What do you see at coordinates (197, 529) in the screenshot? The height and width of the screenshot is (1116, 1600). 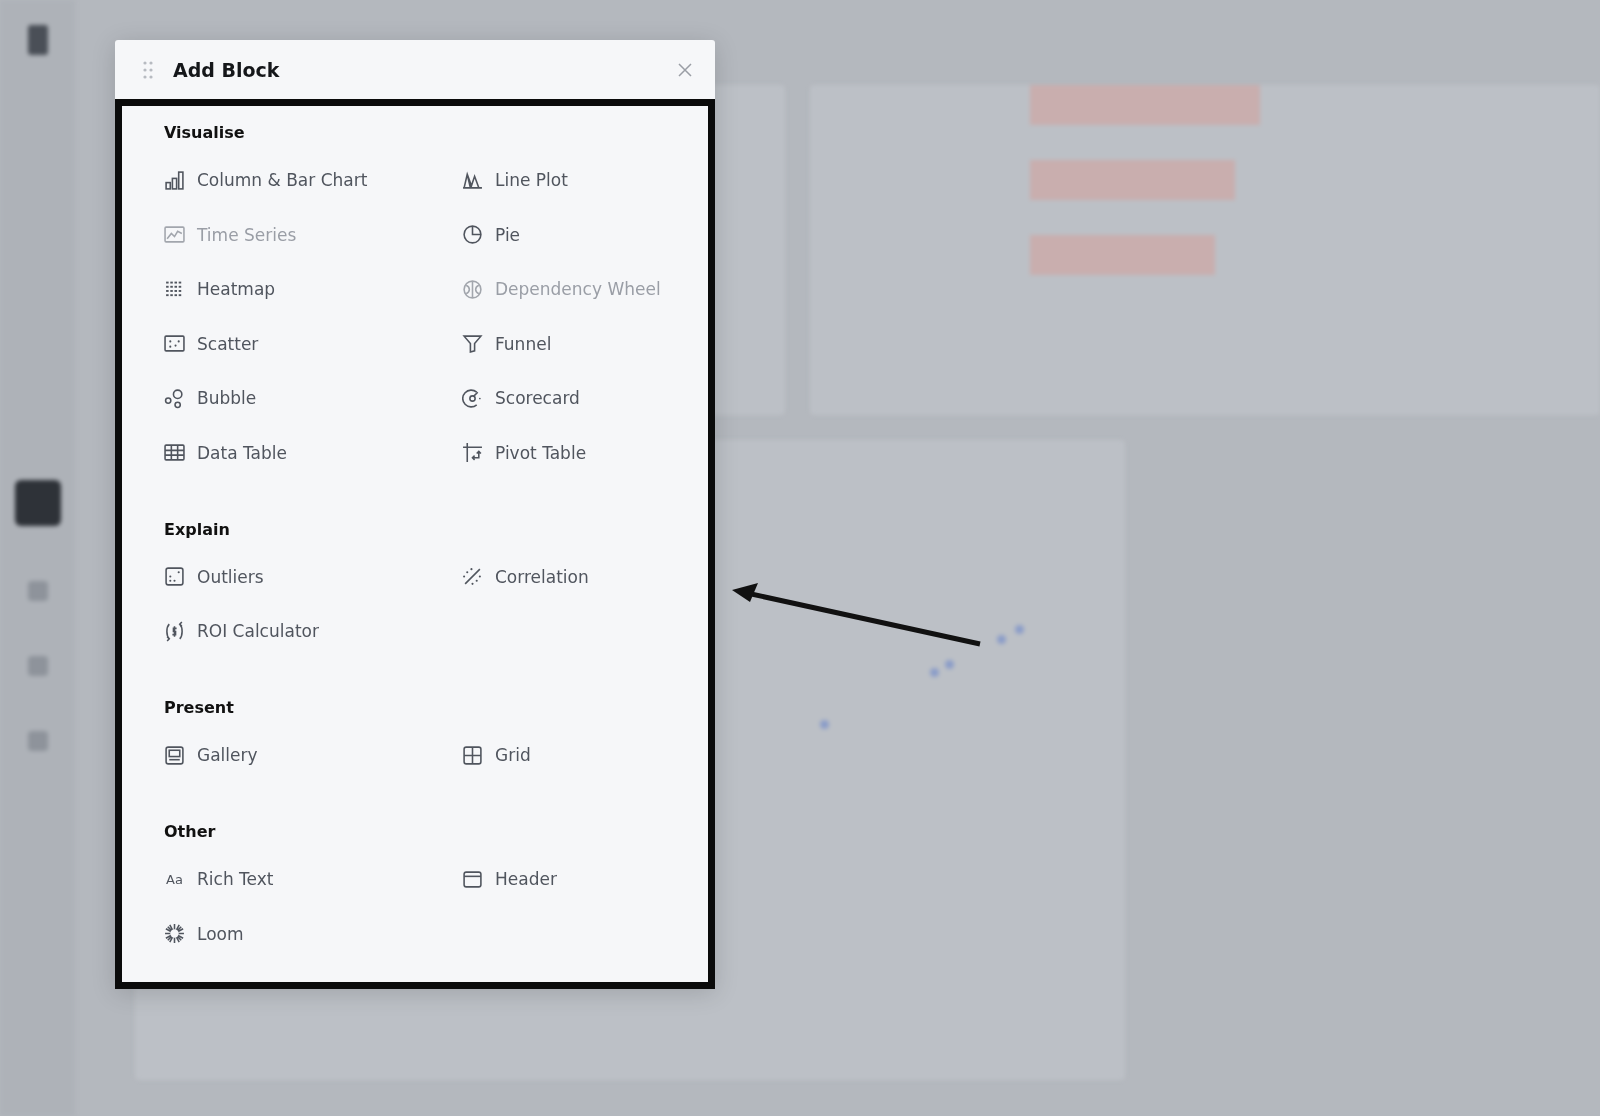 I see `section-heading: Explain` at bounding box center [197, 529].